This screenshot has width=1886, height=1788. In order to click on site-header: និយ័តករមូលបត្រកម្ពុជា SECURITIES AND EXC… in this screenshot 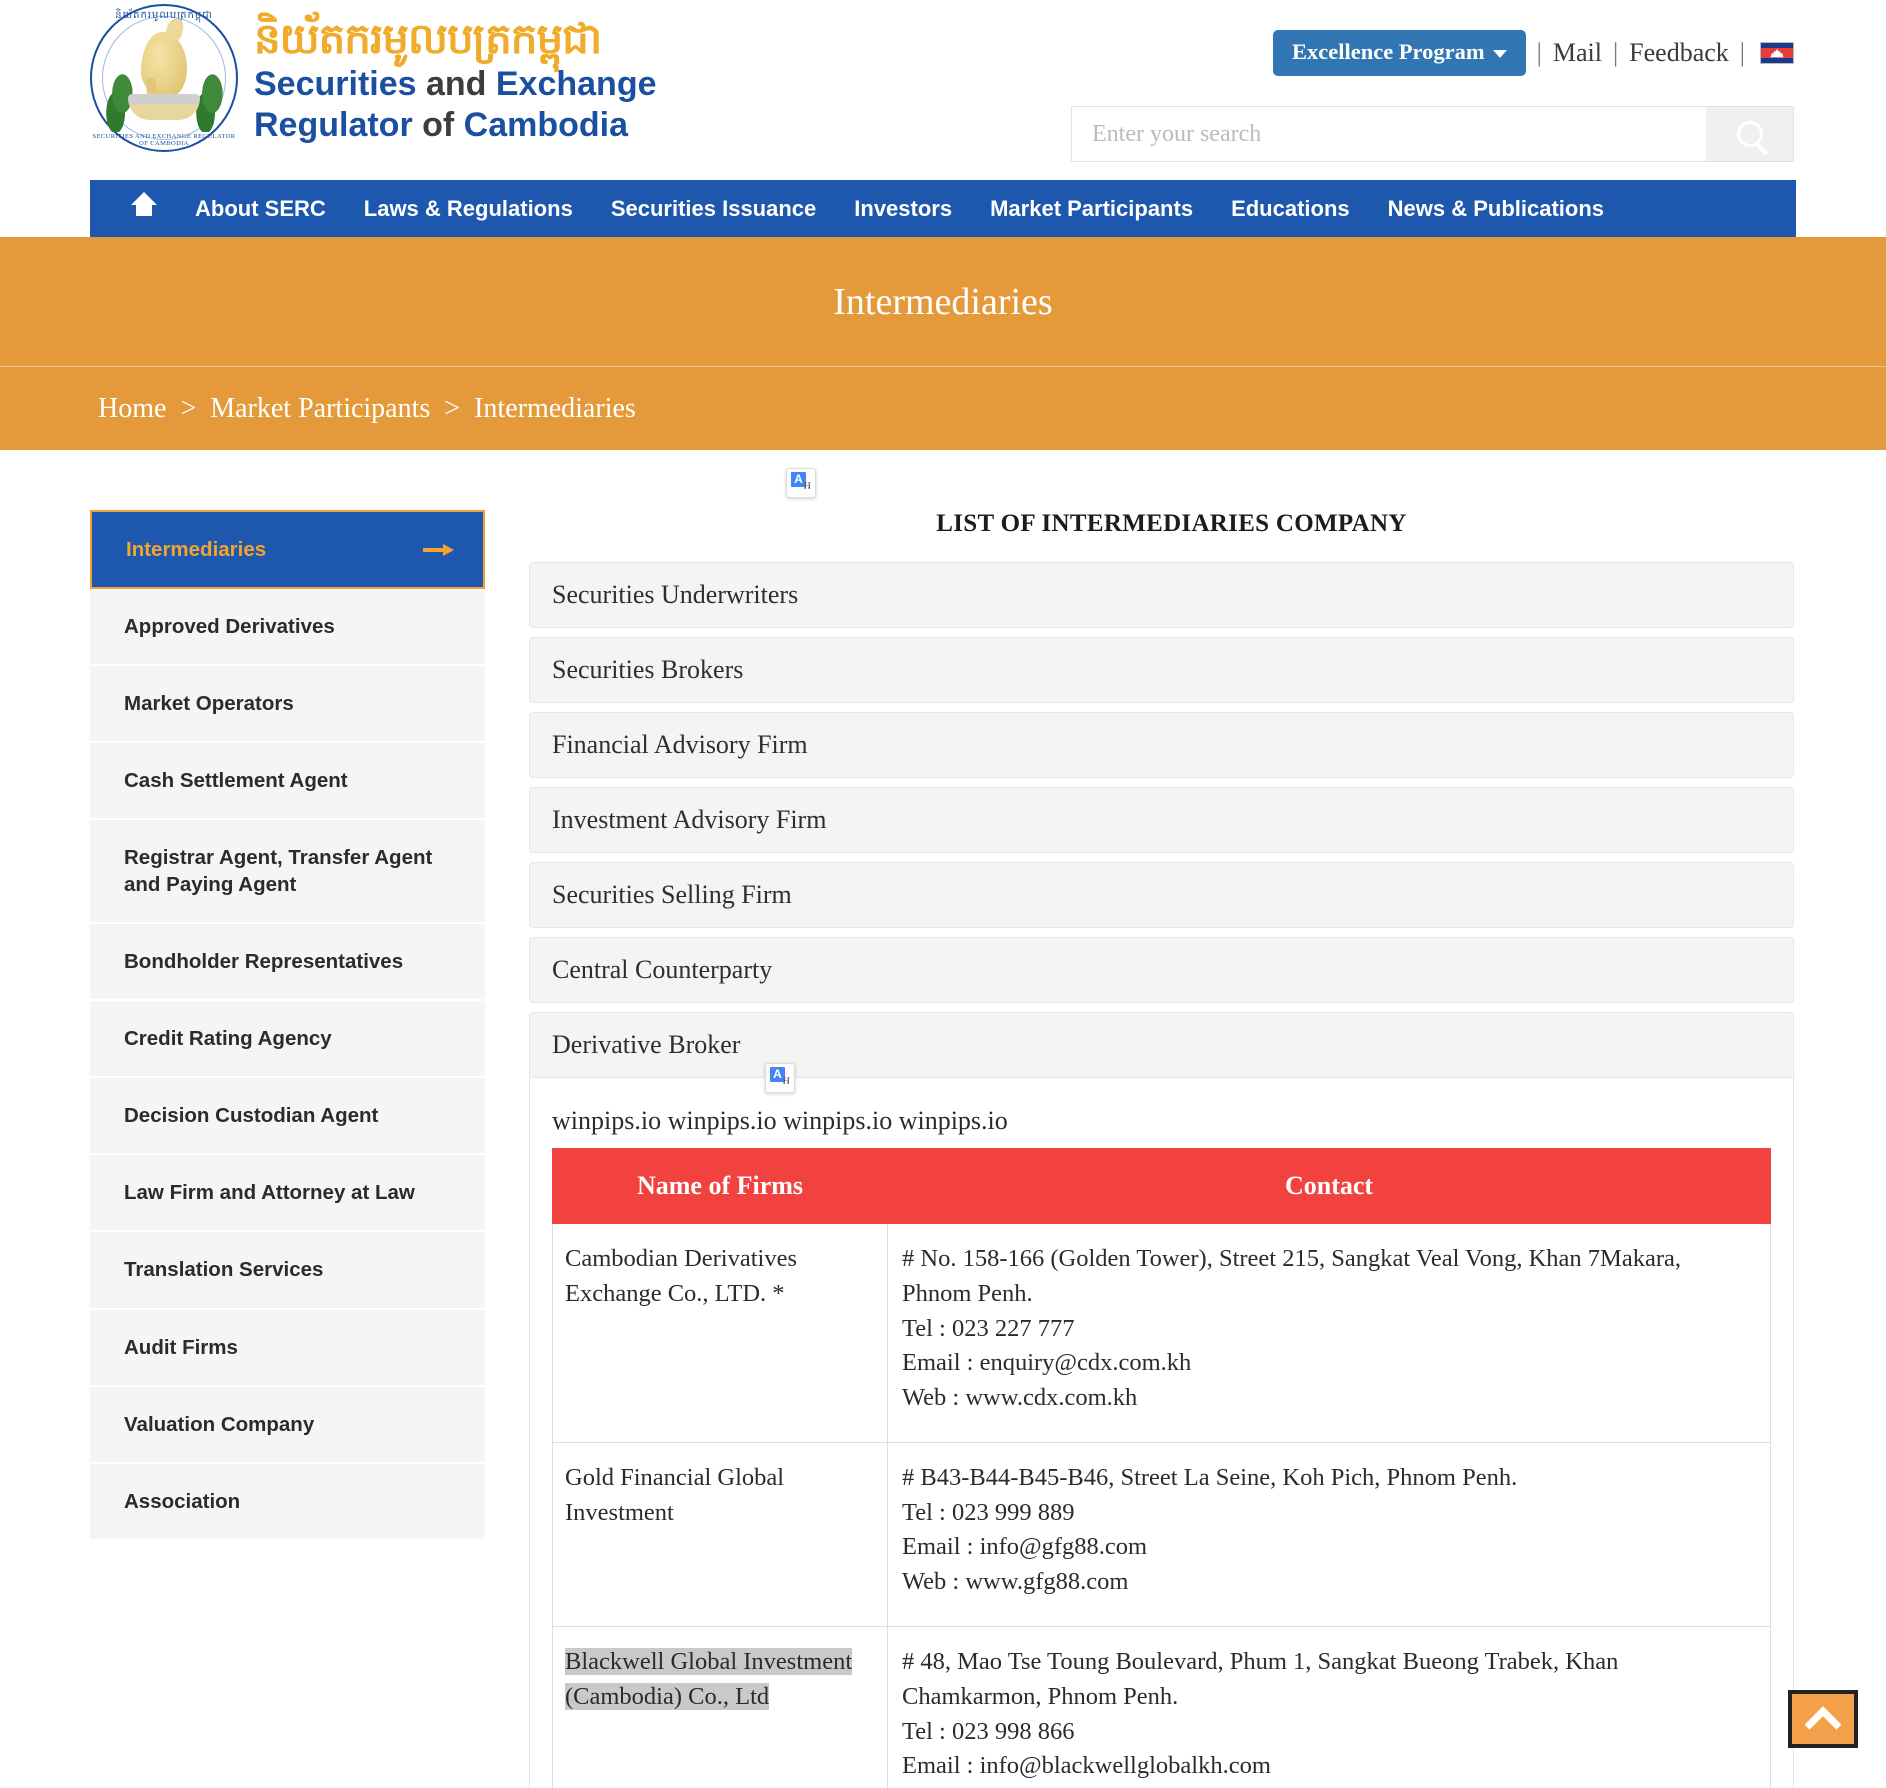, I will do `click(943, 90)`.